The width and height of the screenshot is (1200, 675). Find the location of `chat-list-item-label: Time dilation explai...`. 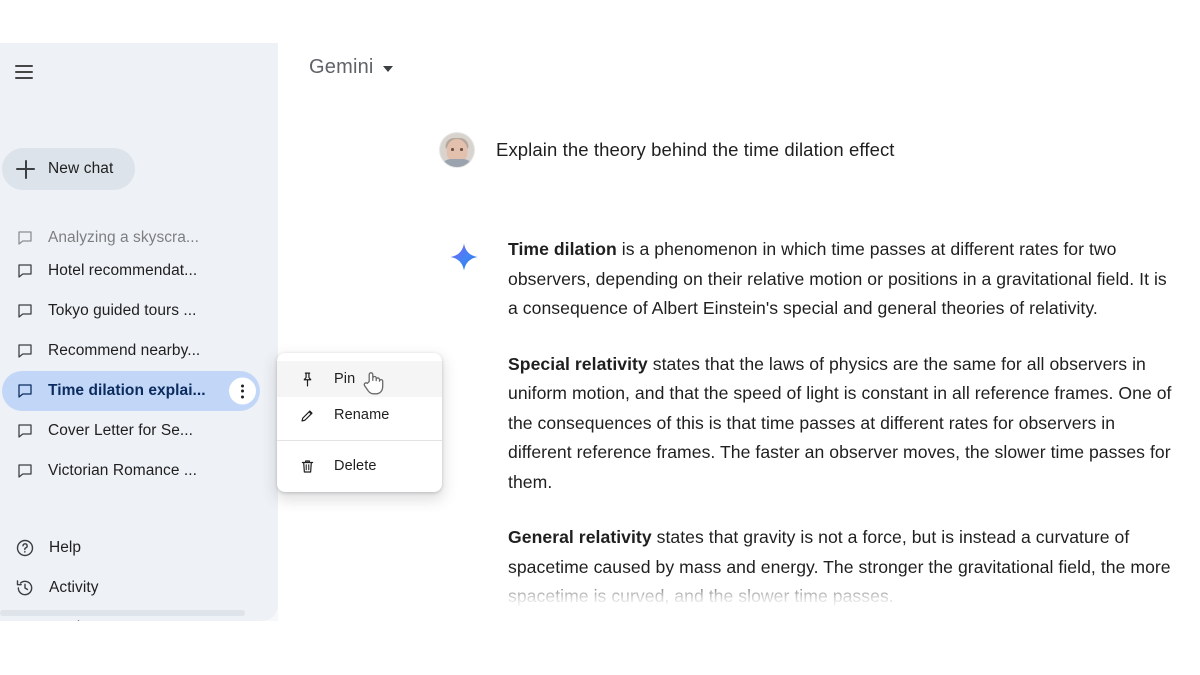

chat-list-item-label: Time dilation explai... is located at coordinates (127, 390).